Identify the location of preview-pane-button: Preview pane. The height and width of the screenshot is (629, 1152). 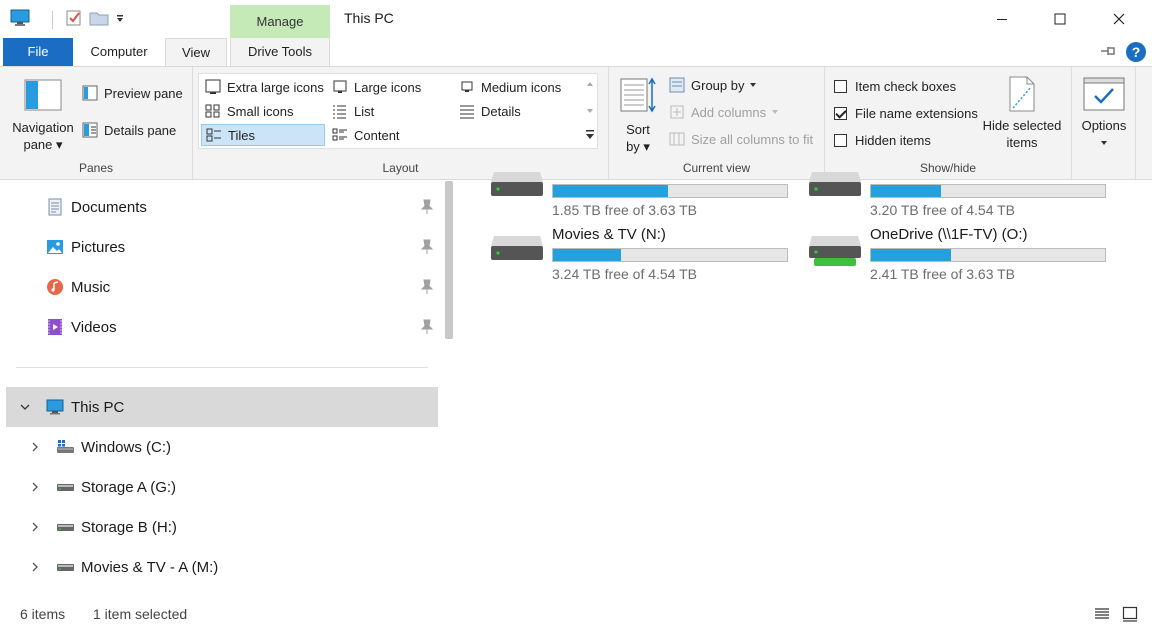
(132, 93).